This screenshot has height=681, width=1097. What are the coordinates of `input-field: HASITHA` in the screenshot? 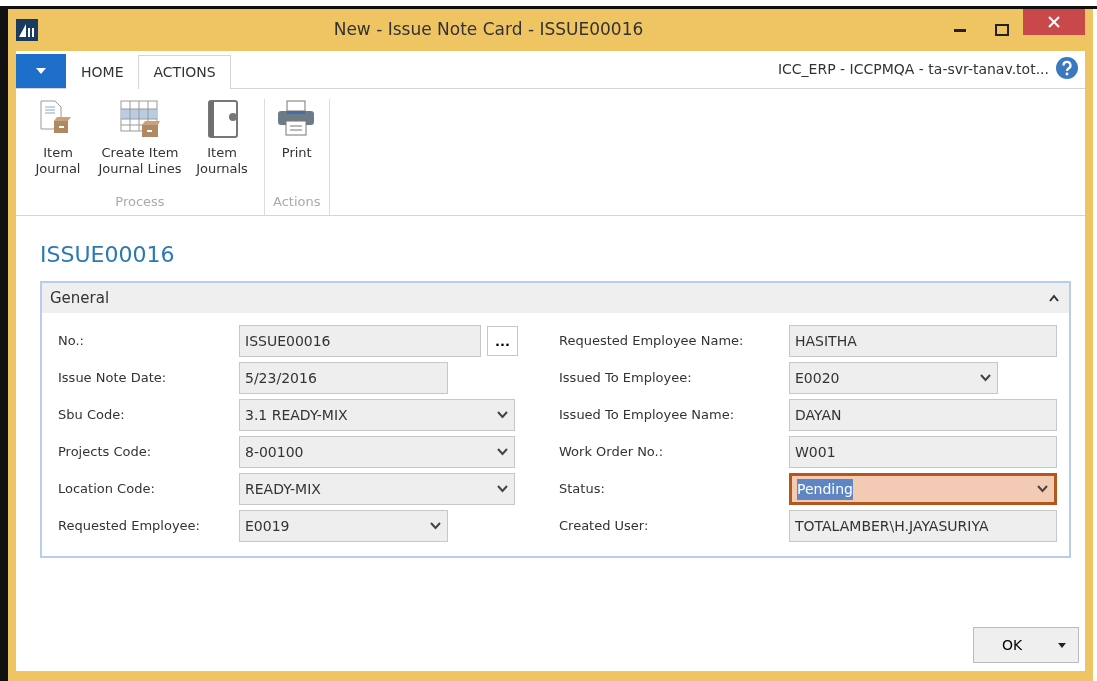 It's located at (923, 341).